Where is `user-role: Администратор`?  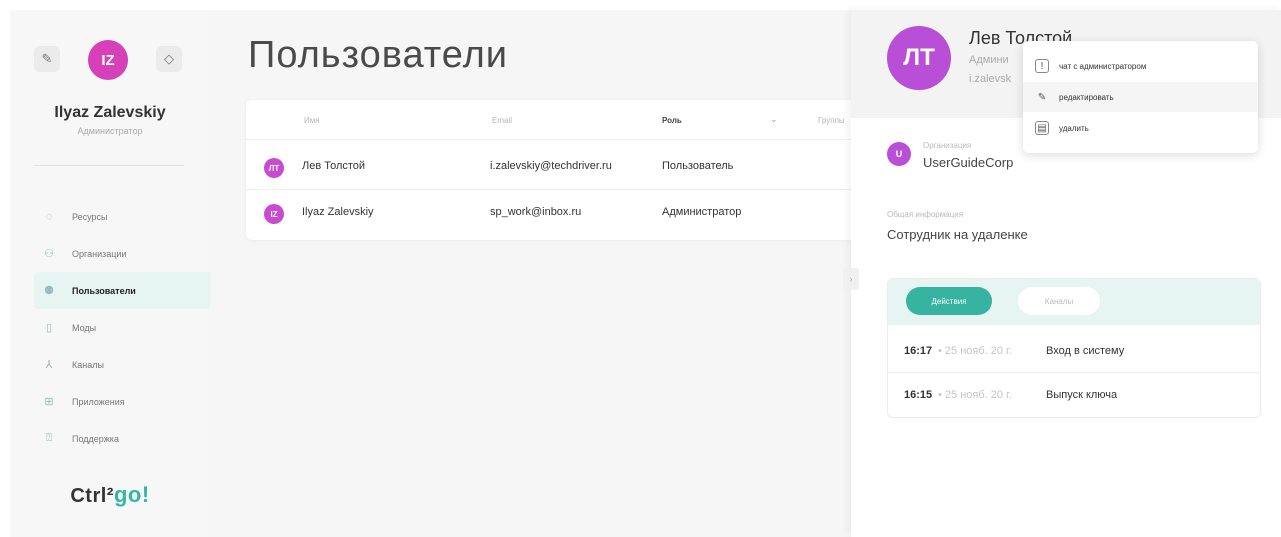
user-role: Администратор is located at coordinates (110, 131).